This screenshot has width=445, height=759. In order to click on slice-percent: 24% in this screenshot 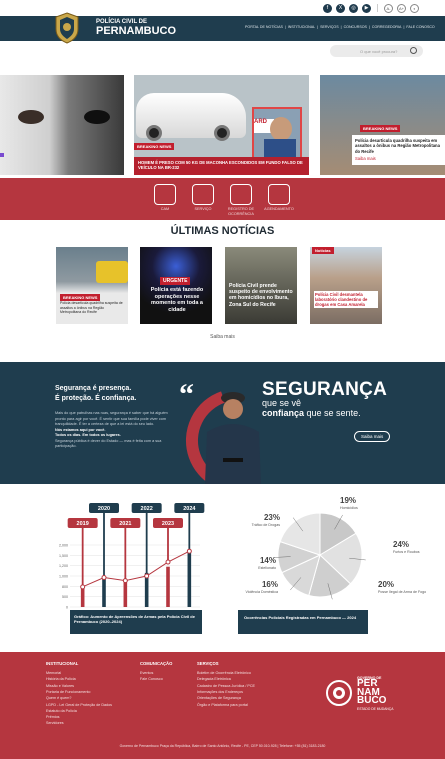, I will do `click(401, 544)`.